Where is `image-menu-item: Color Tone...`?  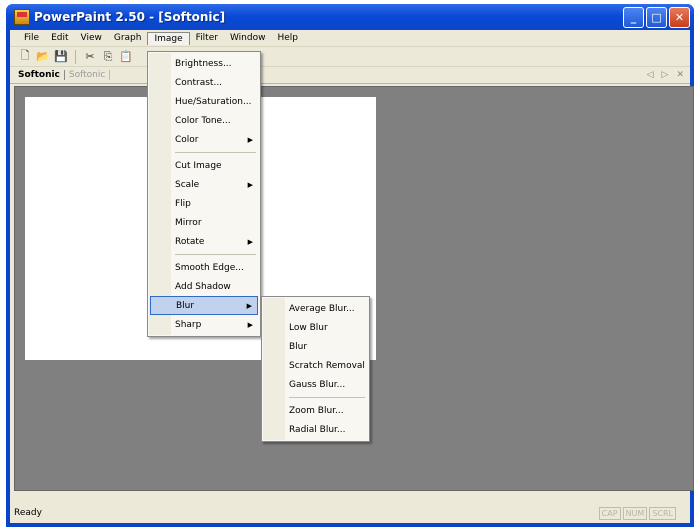
image-menu-item: Color Tone... is located at coordinates (204, 120).